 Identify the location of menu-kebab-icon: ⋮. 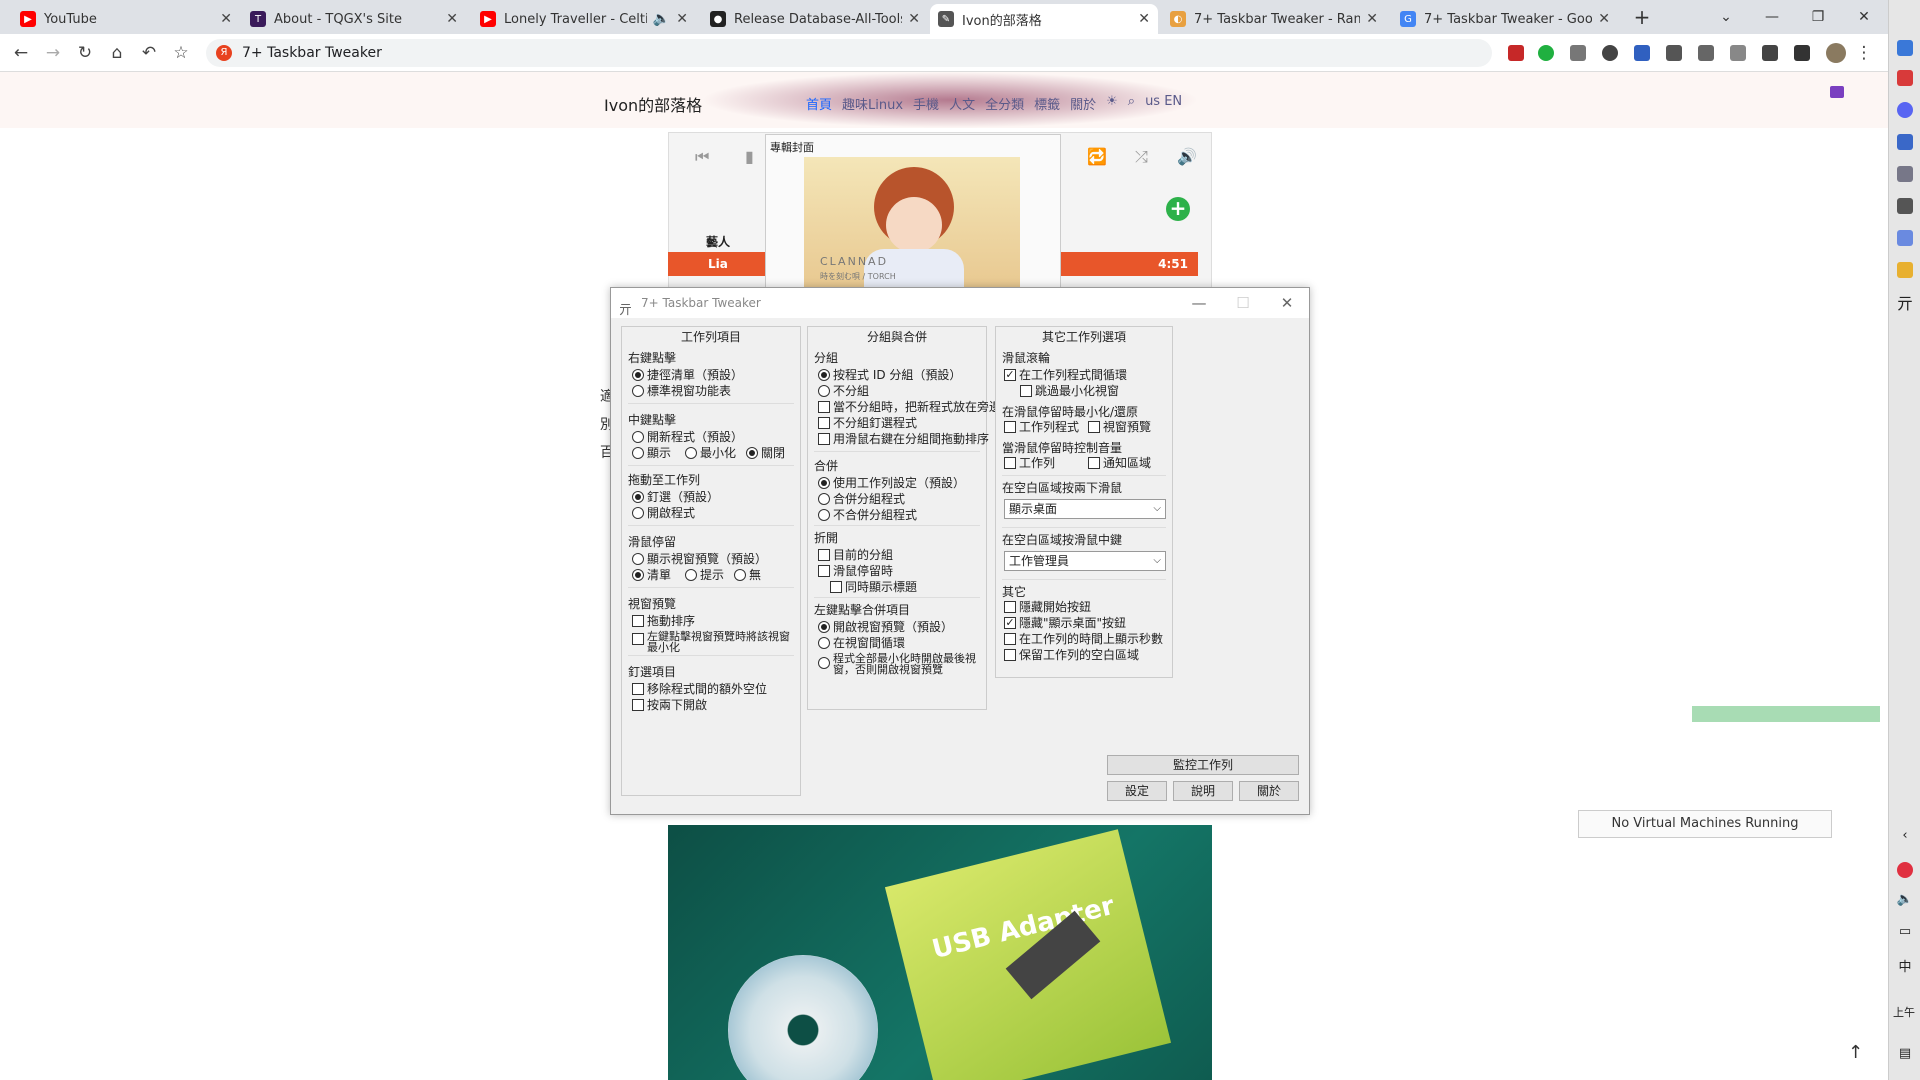
(1864, 53).